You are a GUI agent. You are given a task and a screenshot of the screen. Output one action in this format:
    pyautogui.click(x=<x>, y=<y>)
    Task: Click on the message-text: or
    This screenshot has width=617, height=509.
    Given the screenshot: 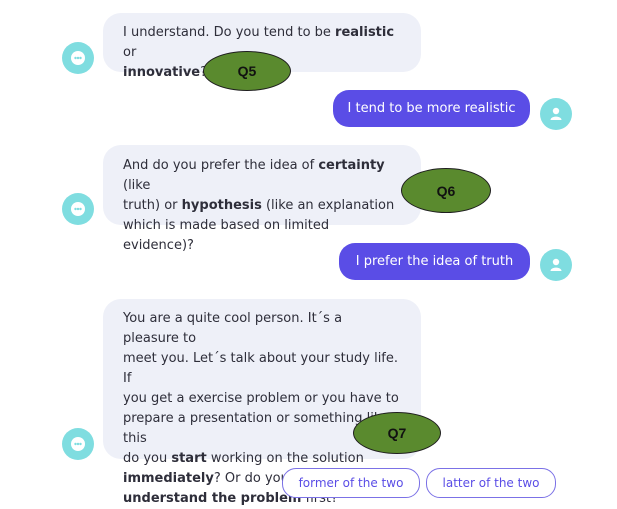 What is the action you would take?
    pyautogui.click(x=130, y=52)
    